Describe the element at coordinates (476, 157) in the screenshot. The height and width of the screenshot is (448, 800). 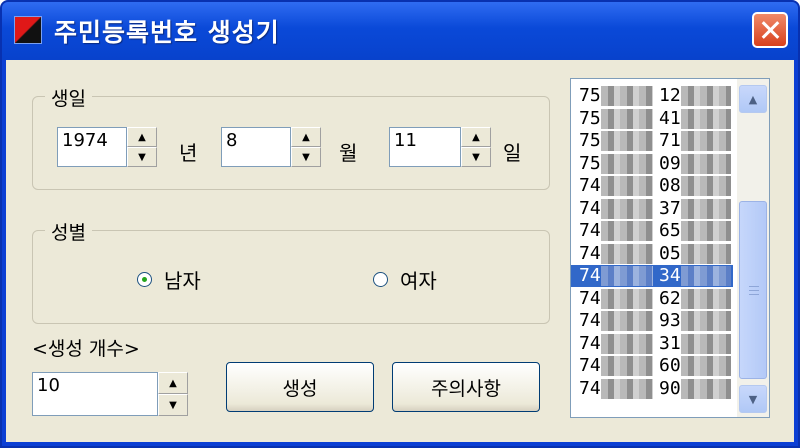
I see `day-down-icon: ▼` at that location.